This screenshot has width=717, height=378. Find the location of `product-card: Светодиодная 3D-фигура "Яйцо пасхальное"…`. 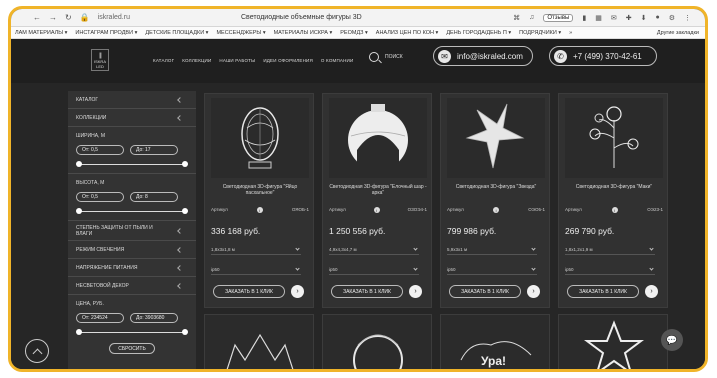

product-card: Светодиодная 3D-фигура "Яйцо пасхальное"… is located at coordinates (259, 200).